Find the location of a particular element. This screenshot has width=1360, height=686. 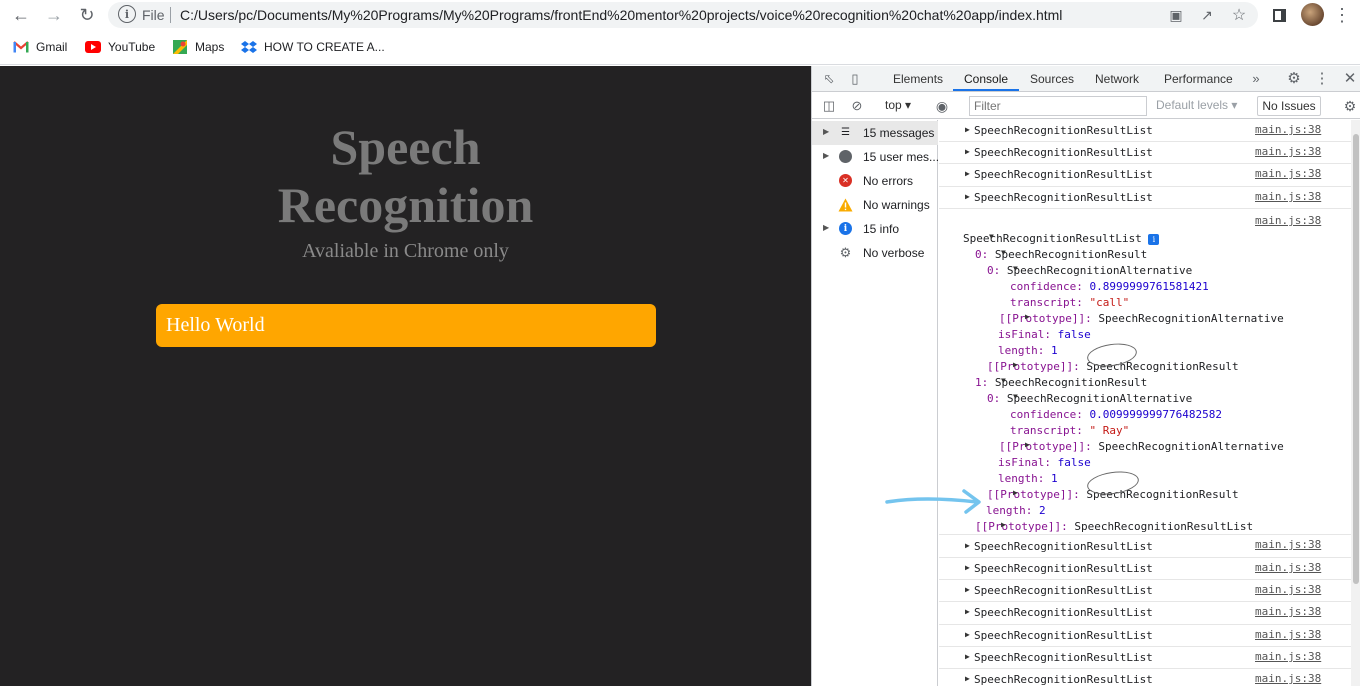

bookmark-gmail: Gmail is located at coordinates (40, 47).